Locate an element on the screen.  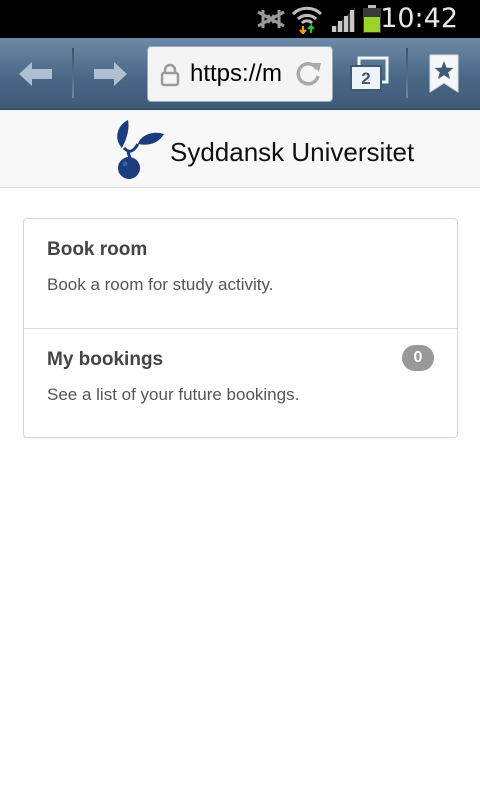
forward-button is located at coordinates (110, 74).